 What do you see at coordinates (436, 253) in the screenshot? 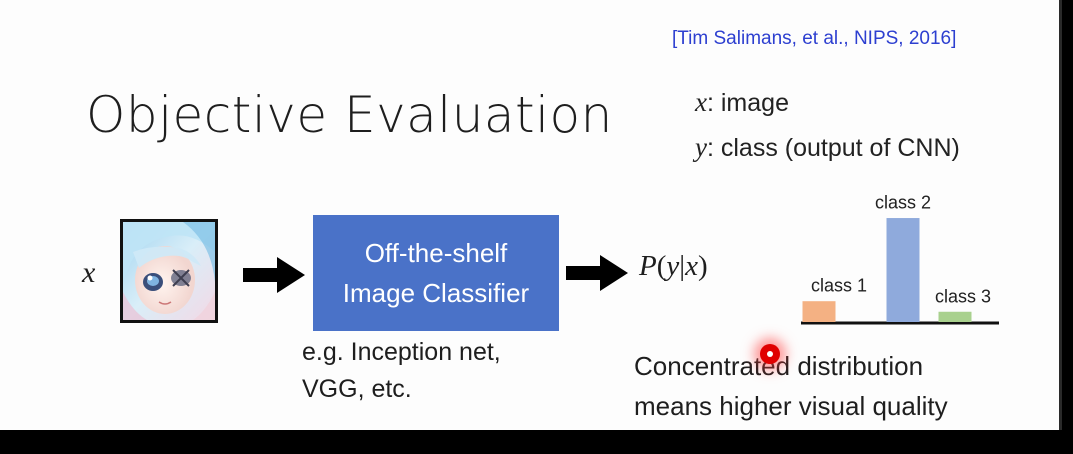
I see `classifier-label-line1: Off-the-shelf` at bounding box center [436, 253].